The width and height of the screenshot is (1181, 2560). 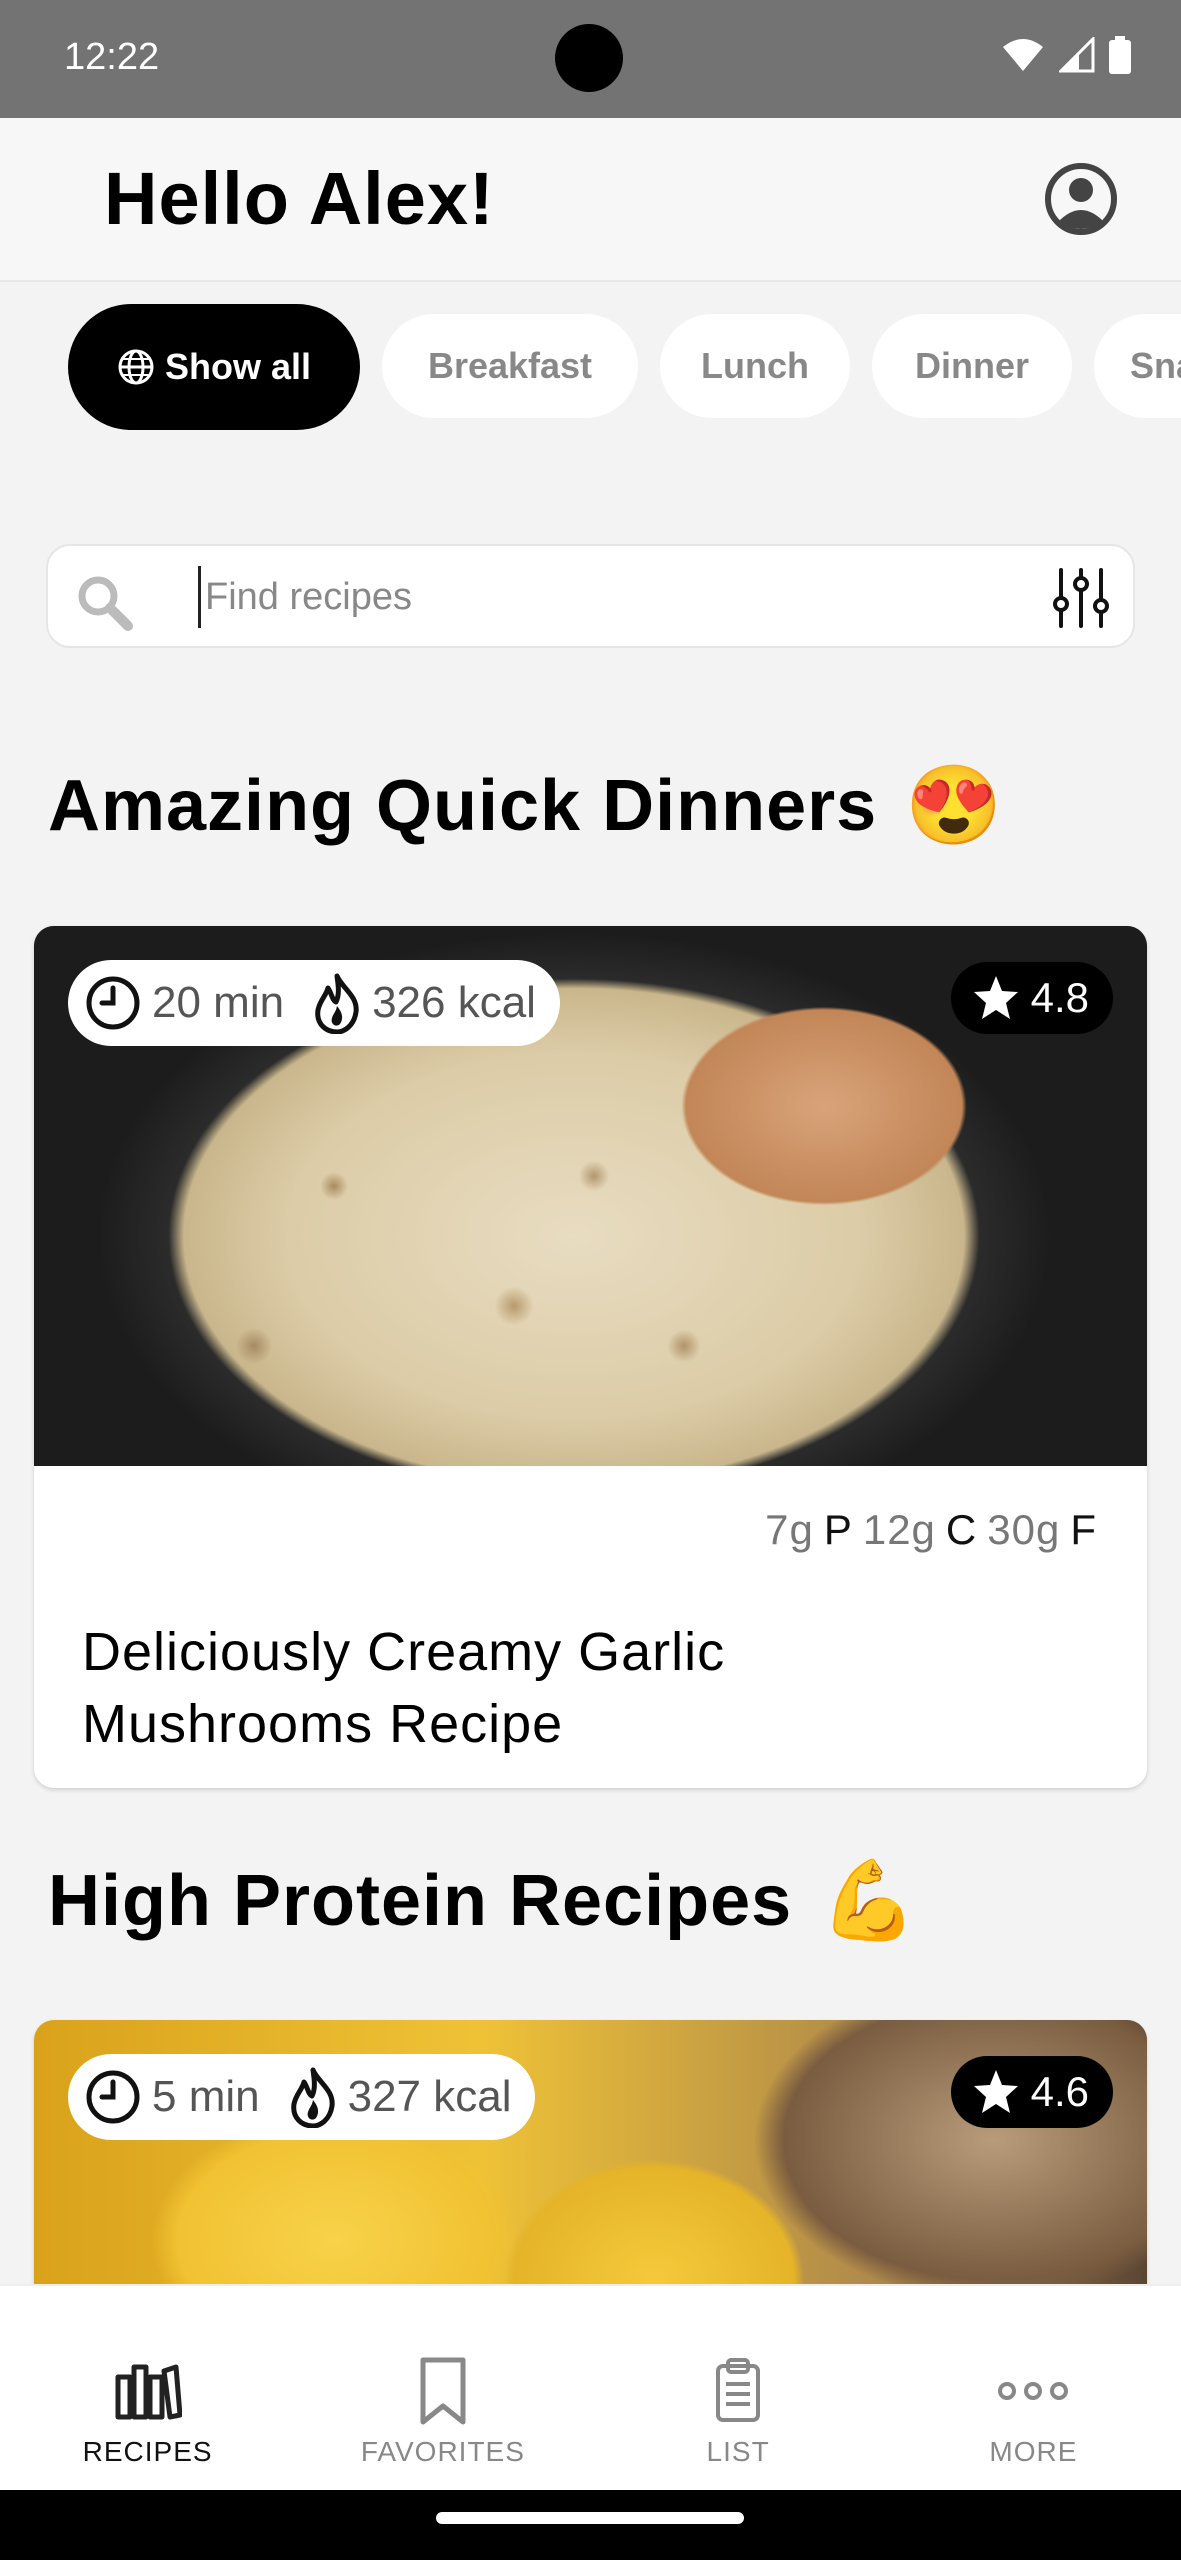 What do you see at coordinates (899, 1529) in the screenshot?
I see `carbs-value: 12g` at bounding box center [899, 1529].